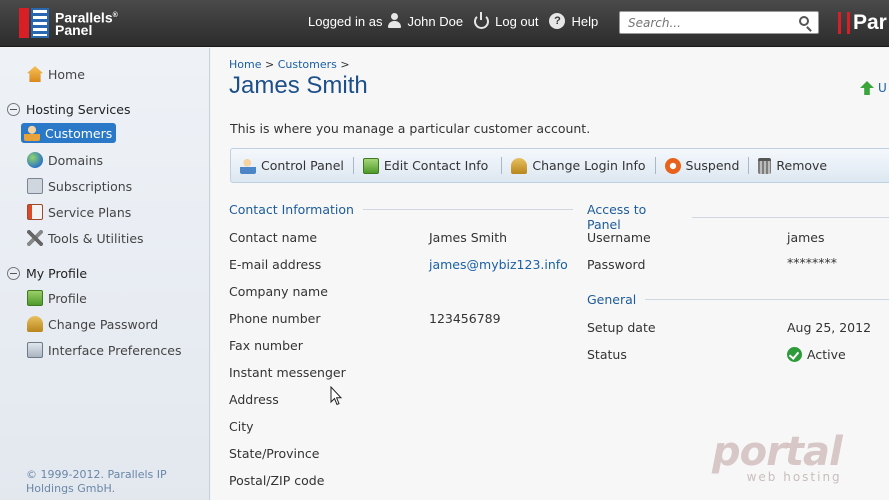 Image resolution: width=889 pixels, height=500 pixels. Describe the element at coordinates (278, 291) in the screenshot. I see `company-name-label: Company name` at that location.